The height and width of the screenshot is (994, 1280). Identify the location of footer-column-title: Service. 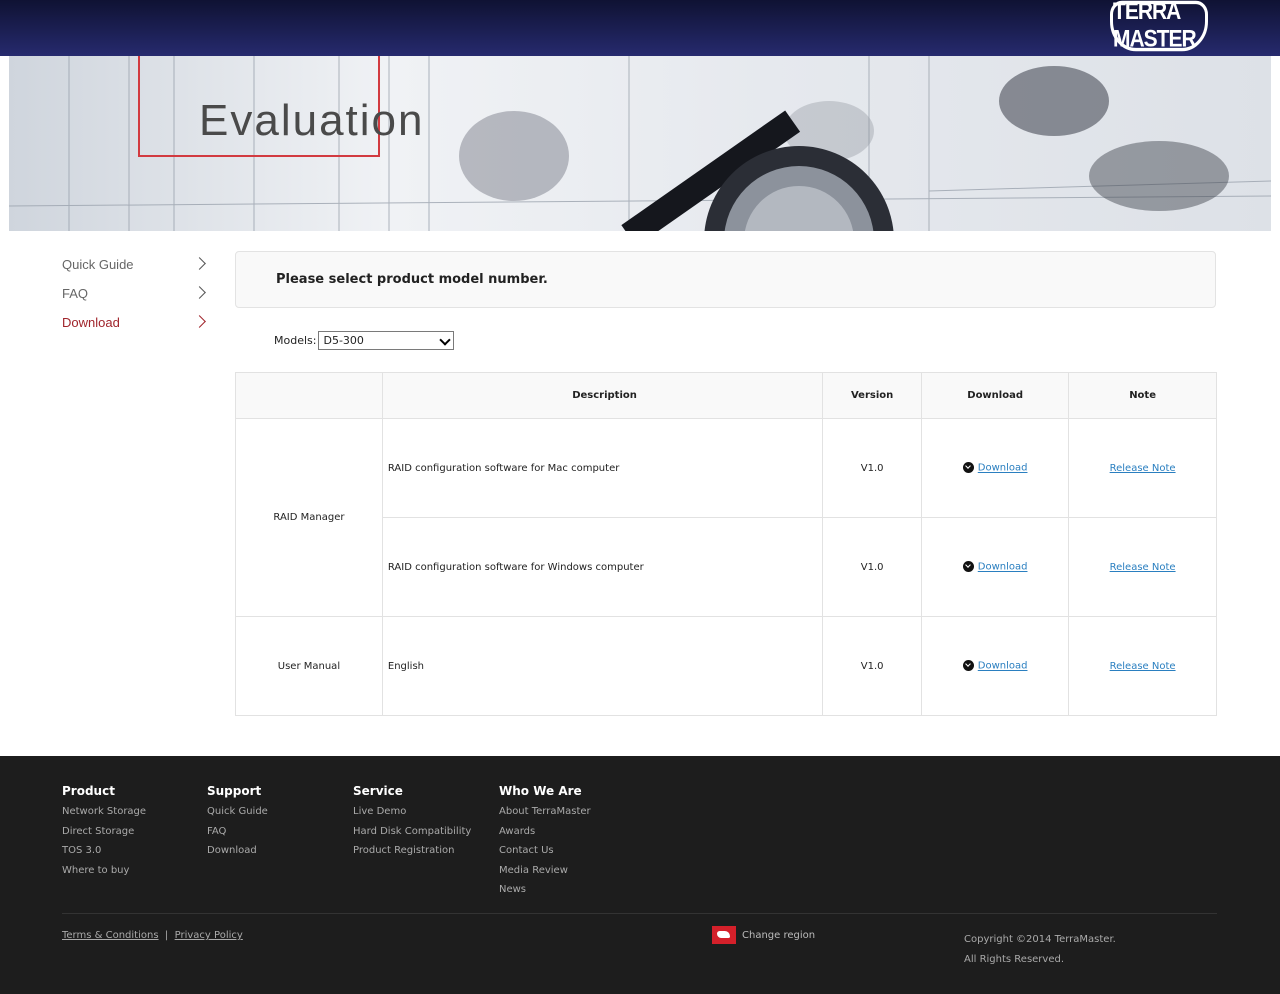
(378, 791).